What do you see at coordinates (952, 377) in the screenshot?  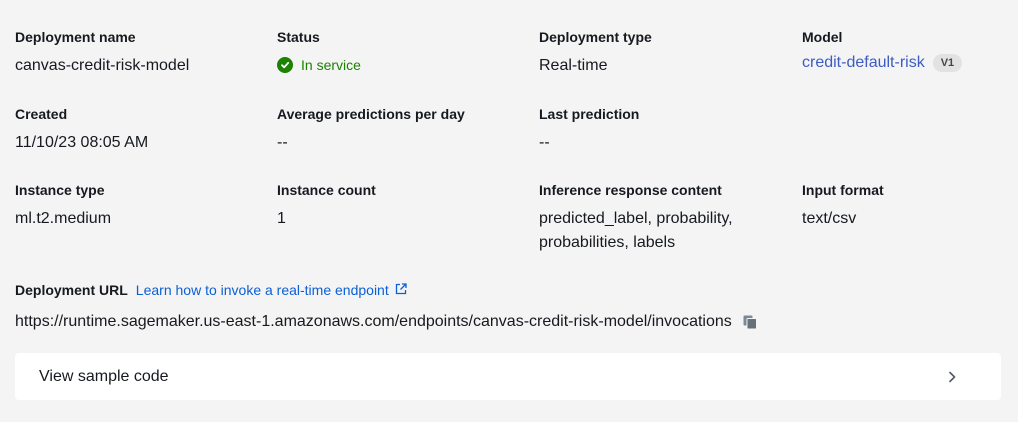 I see `chevron-right-icon` at bounding box center [952, 377].